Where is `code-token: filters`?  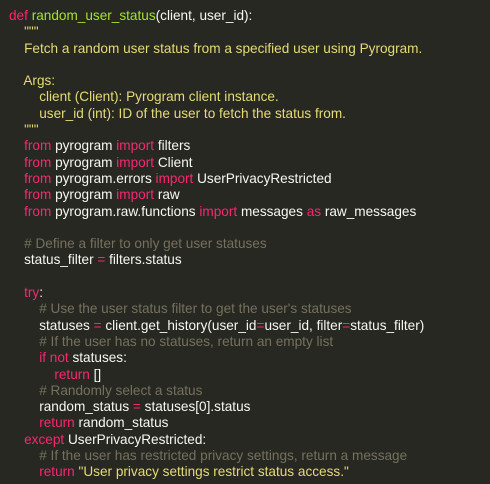 code-token: filters is located at coordinates (172, 146).